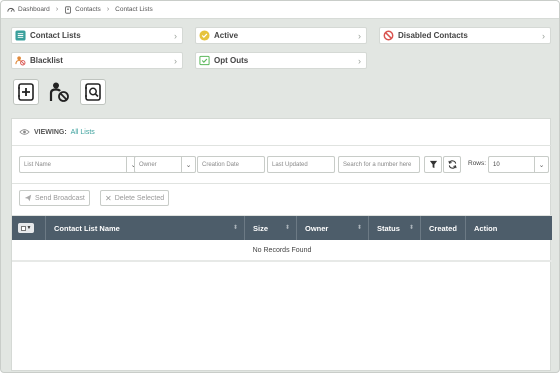 This screenshot has height=373, width=560. I want to click on empty-table-message: No Records Found, so click(282, 251).